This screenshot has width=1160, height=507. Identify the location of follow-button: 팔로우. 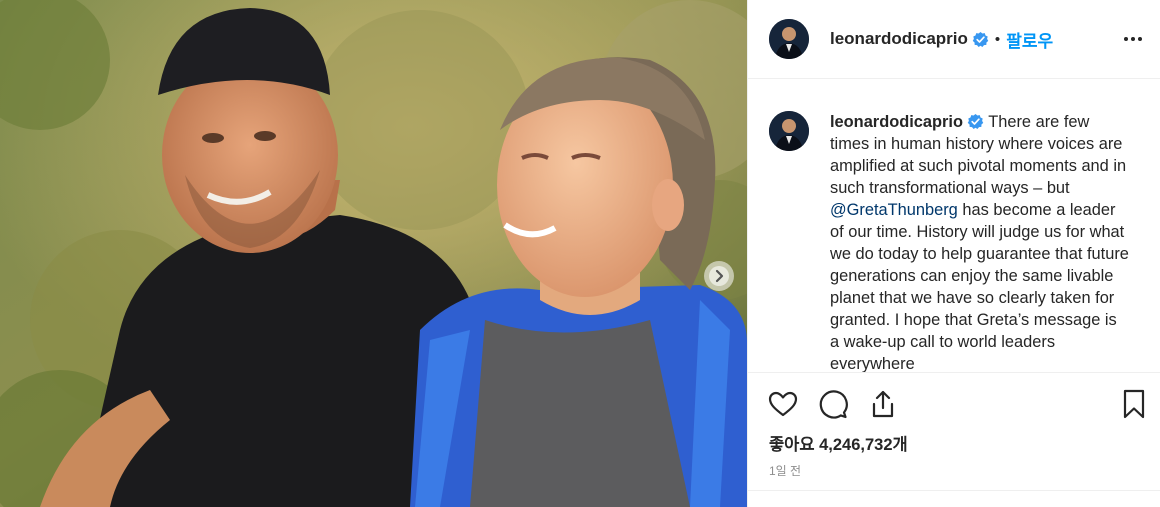
(1029, 39).